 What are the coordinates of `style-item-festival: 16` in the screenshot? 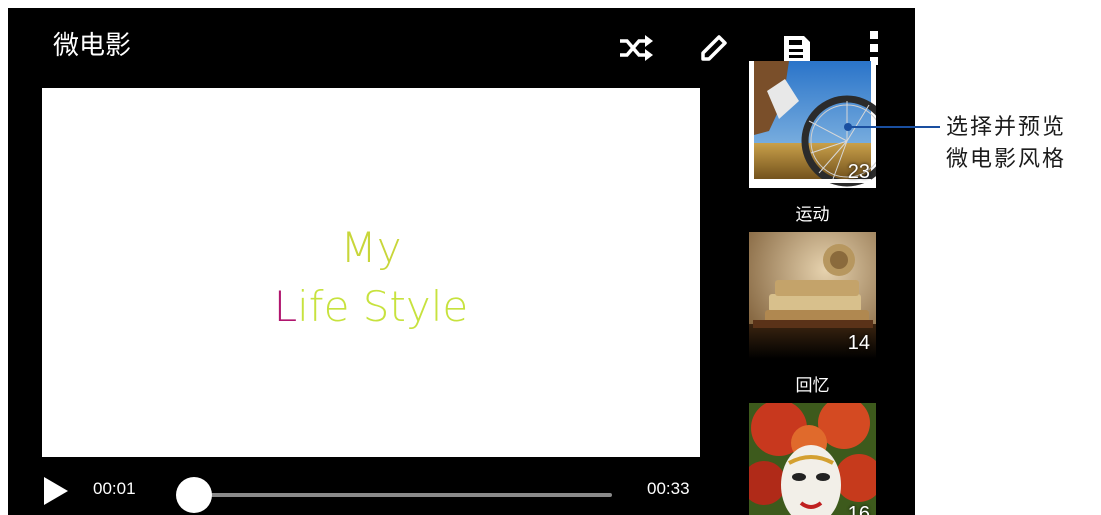 It's located at (812, 459).